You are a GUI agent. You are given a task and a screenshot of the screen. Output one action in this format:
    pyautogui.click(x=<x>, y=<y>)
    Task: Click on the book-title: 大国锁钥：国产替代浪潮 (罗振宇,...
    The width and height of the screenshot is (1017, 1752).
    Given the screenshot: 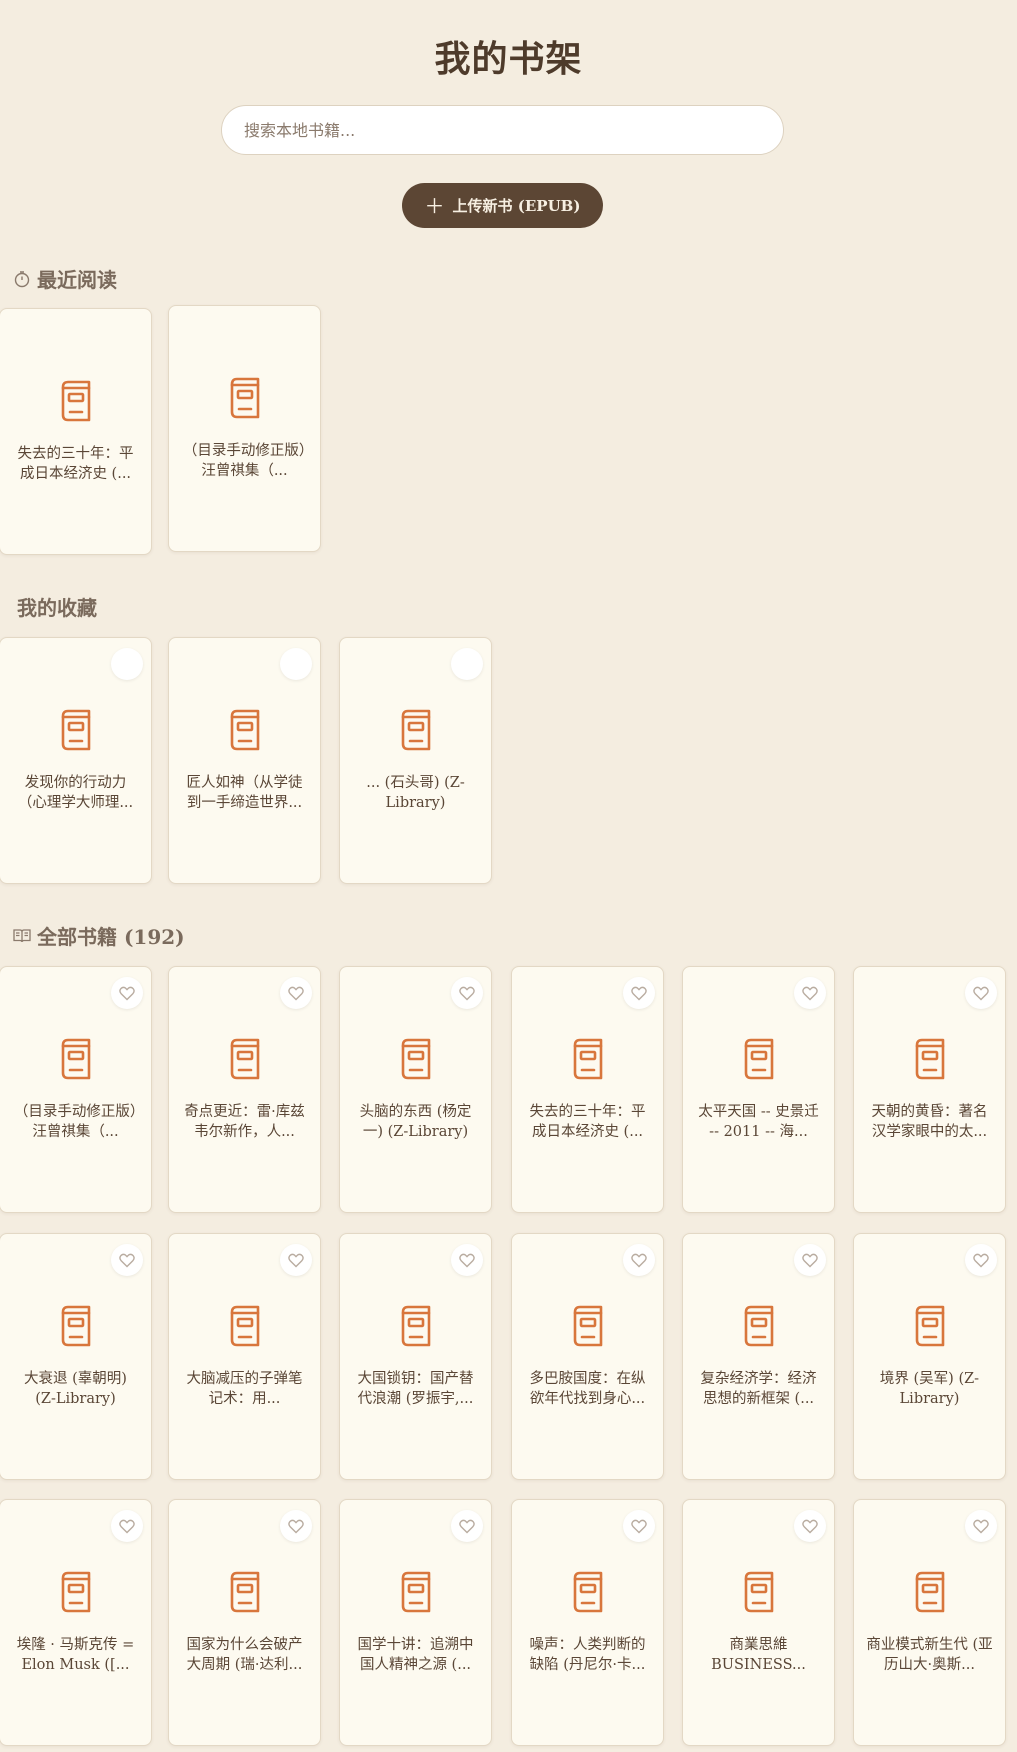 What is the action you would take?
    pyautogui.click(x=415, y=1389)
    